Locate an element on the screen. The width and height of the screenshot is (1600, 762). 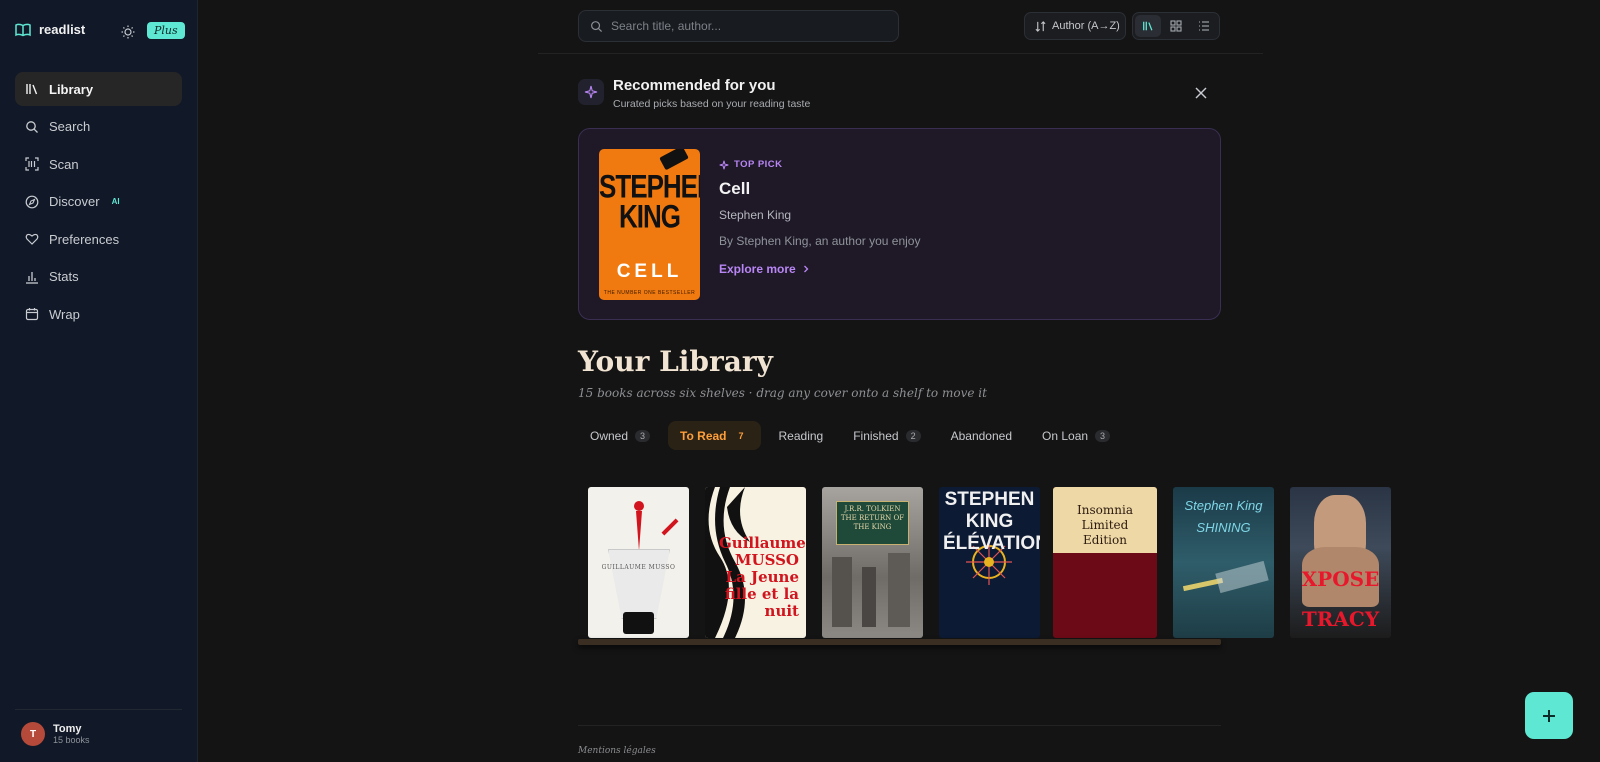
tab-on-loan: On Loan 3 is located at coordinates (1076, 435).